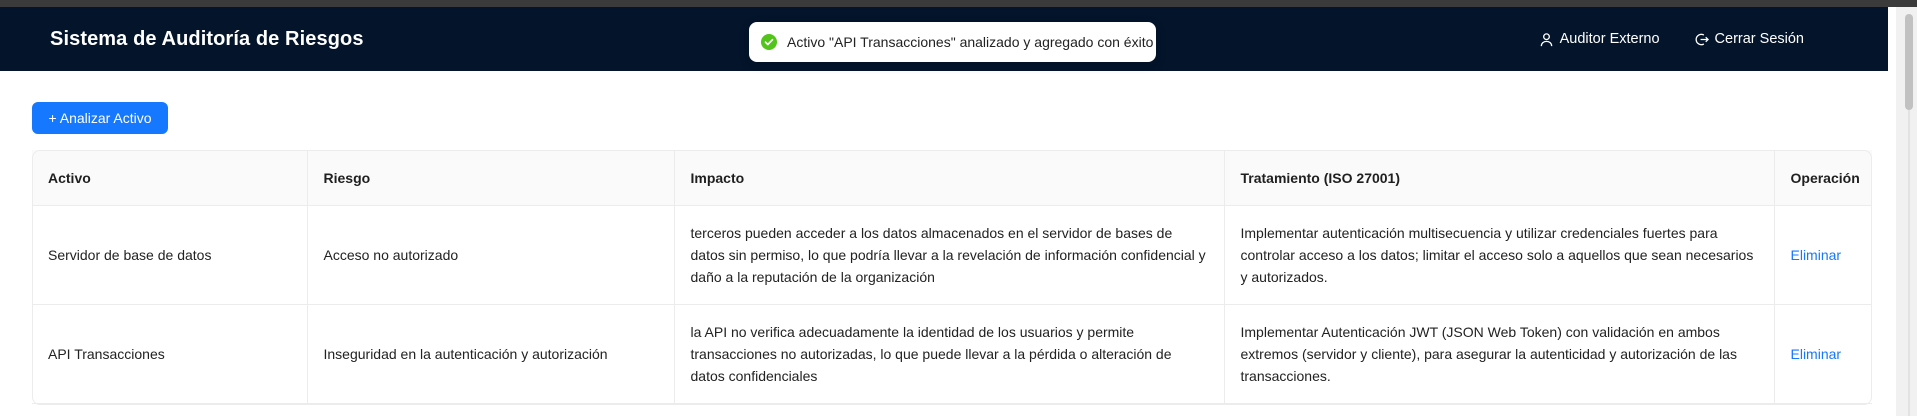 This screenshot has width=1917, height=416. What do you see at coordinates (1499, 178) in the screenshot?
I see `column-header-tratamiento: Tratamiento (ISO 27001)` at bounding box center [1499, 178].